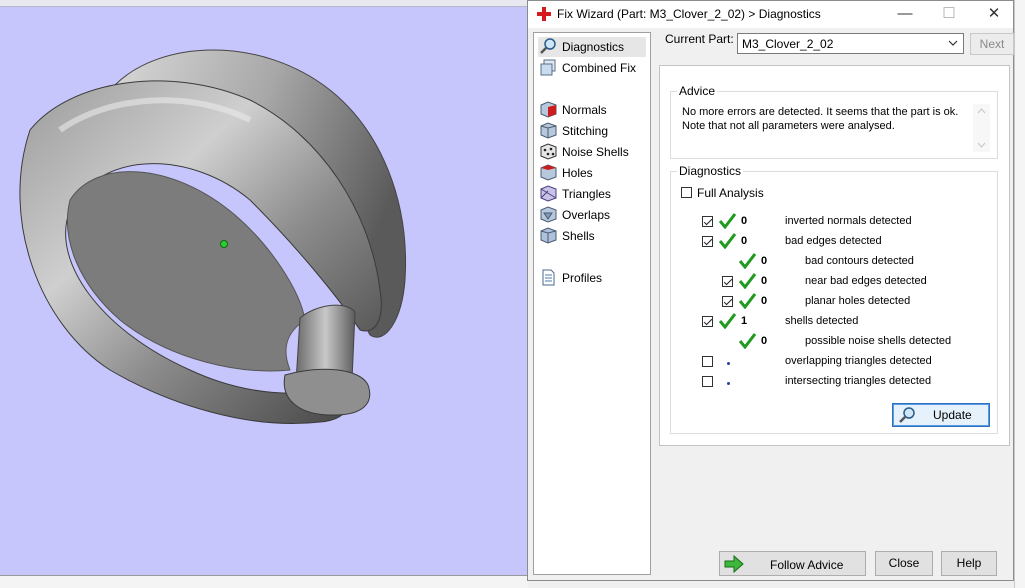 The image size is (1025, 588). Describe the element at coordinates (949, 14) in the screenshot. I see `maximize-button: ☐` at that location.